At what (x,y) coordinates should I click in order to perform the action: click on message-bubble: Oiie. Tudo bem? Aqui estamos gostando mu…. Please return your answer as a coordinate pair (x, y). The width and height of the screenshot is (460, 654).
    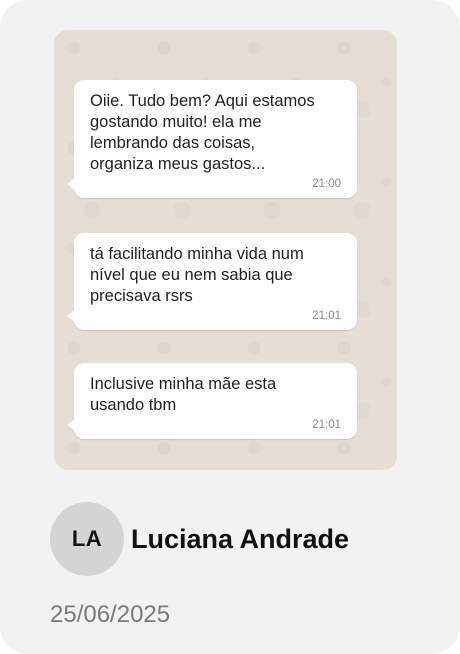
    Looking at the image, I should click on (212, 139).